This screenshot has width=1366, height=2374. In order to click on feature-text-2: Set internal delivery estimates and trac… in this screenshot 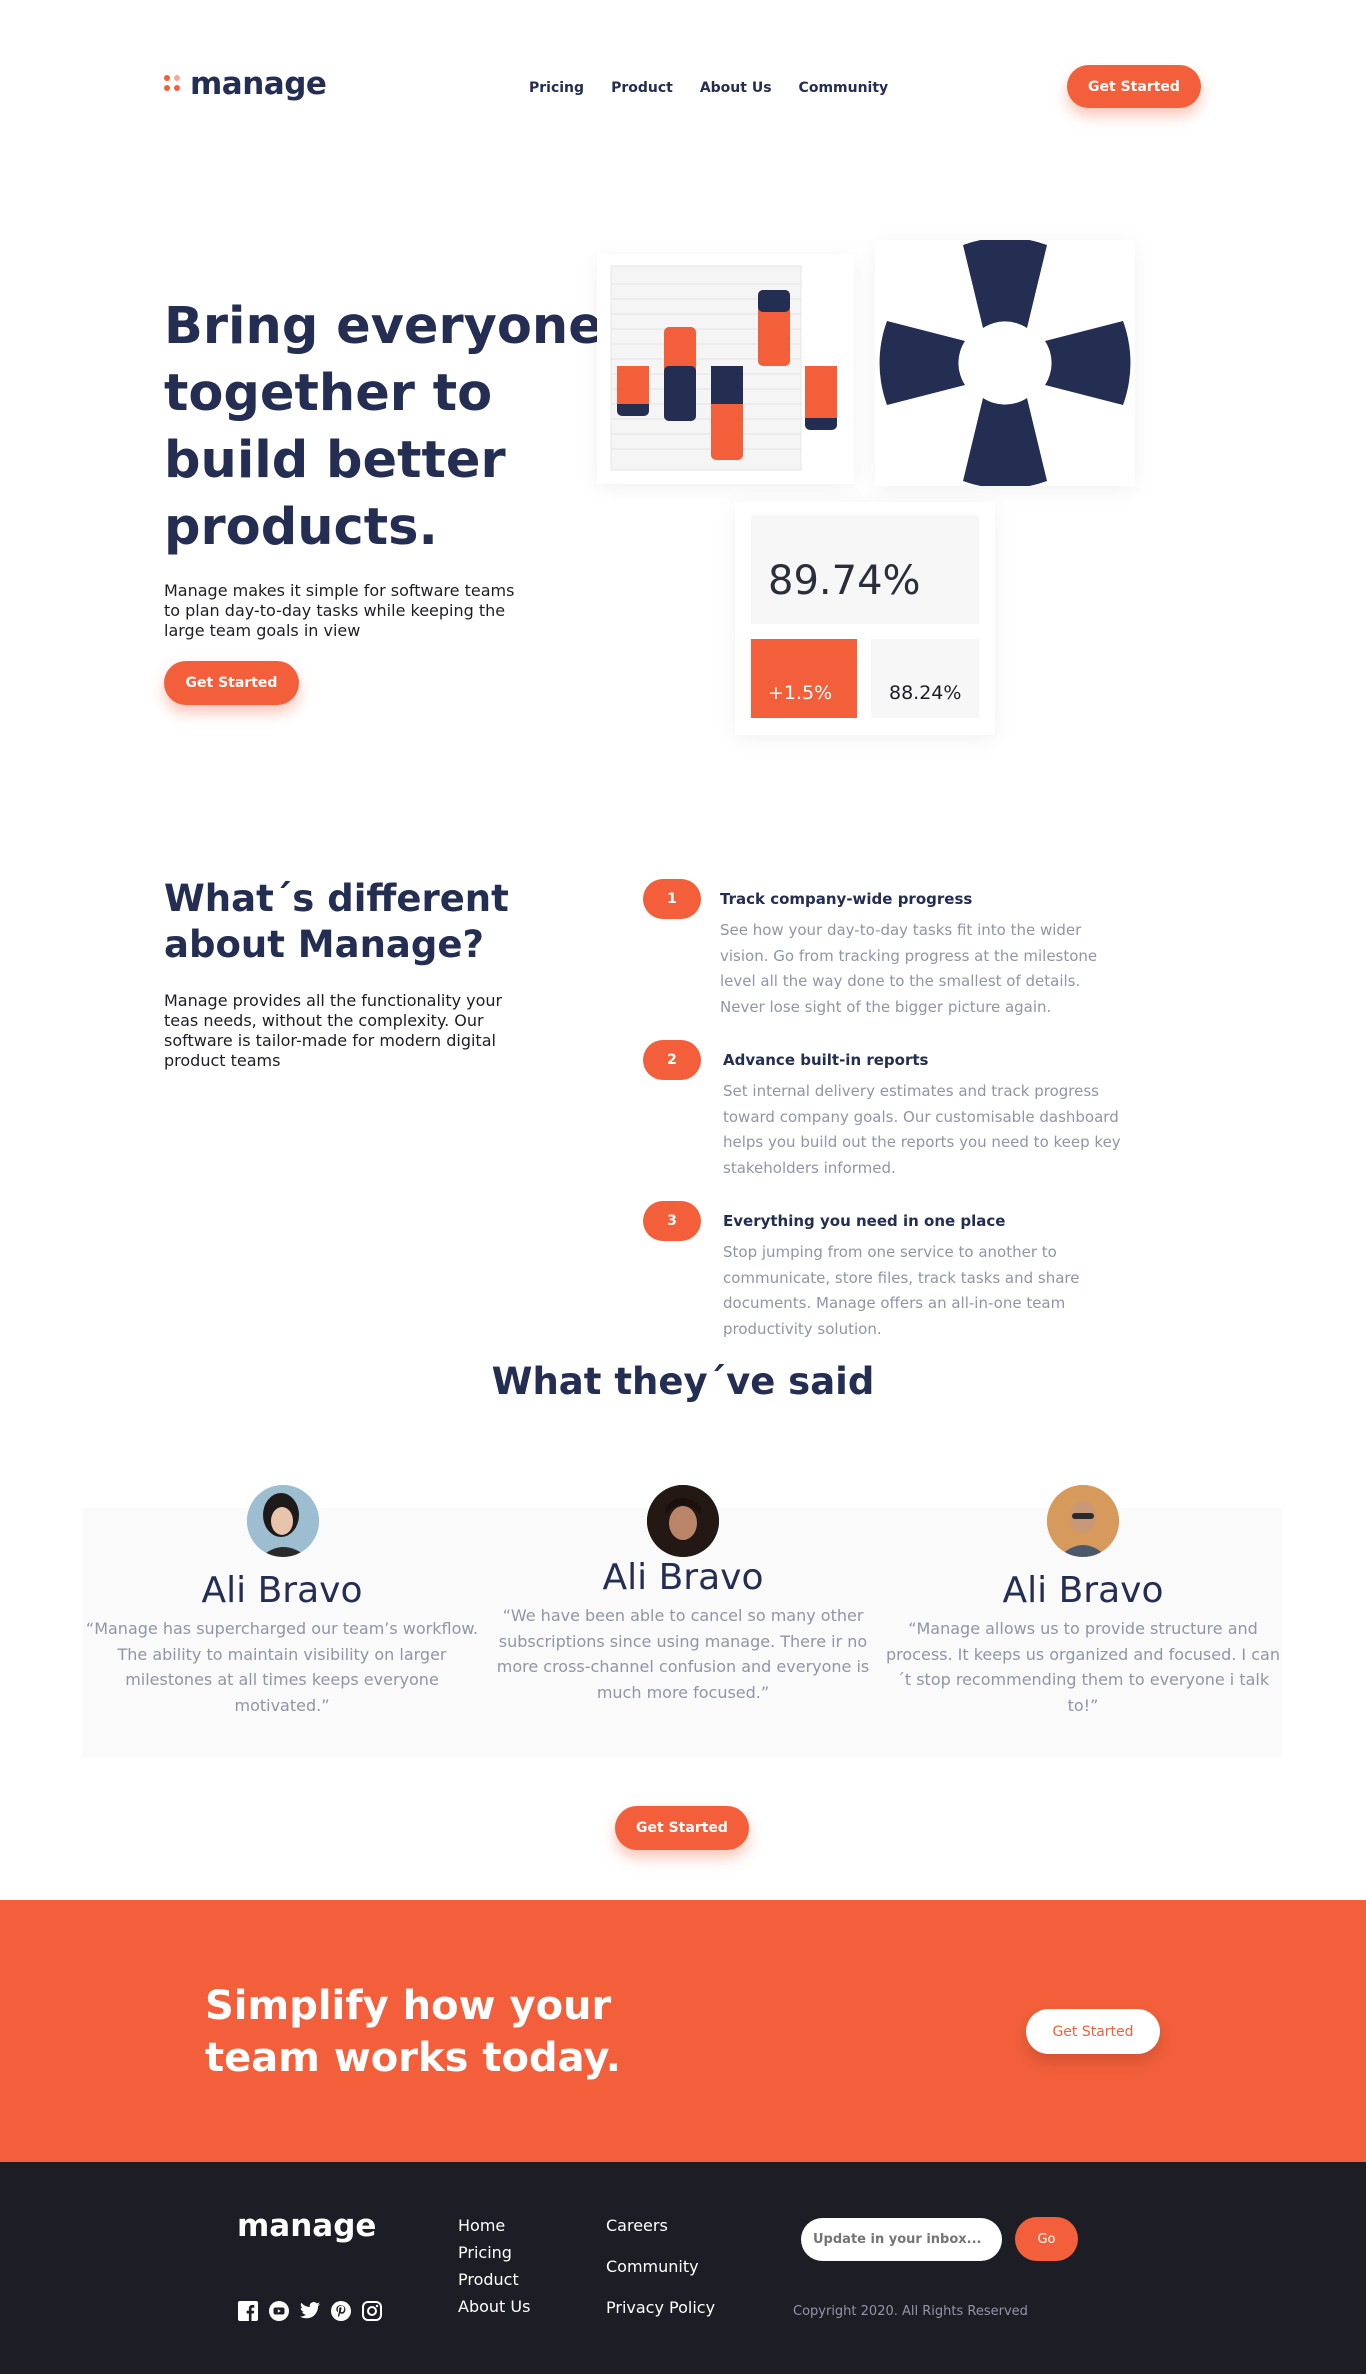, I will do `click(922, 1129)`.